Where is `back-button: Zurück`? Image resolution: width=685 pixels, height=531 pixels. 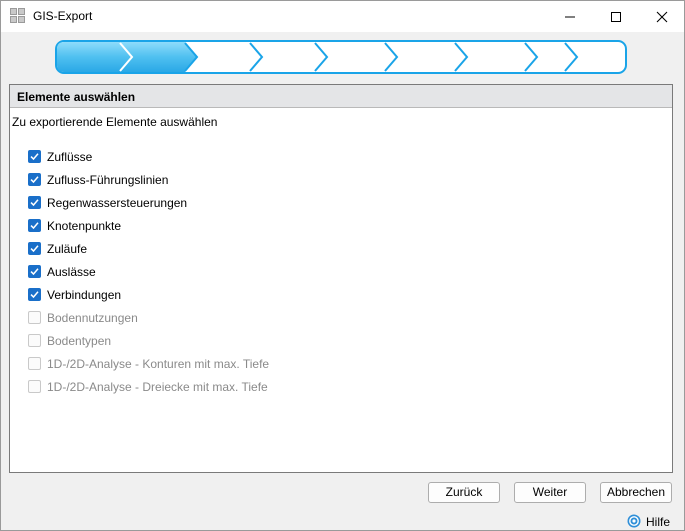 back-button: Zurück is located at coordinates (464, 492).